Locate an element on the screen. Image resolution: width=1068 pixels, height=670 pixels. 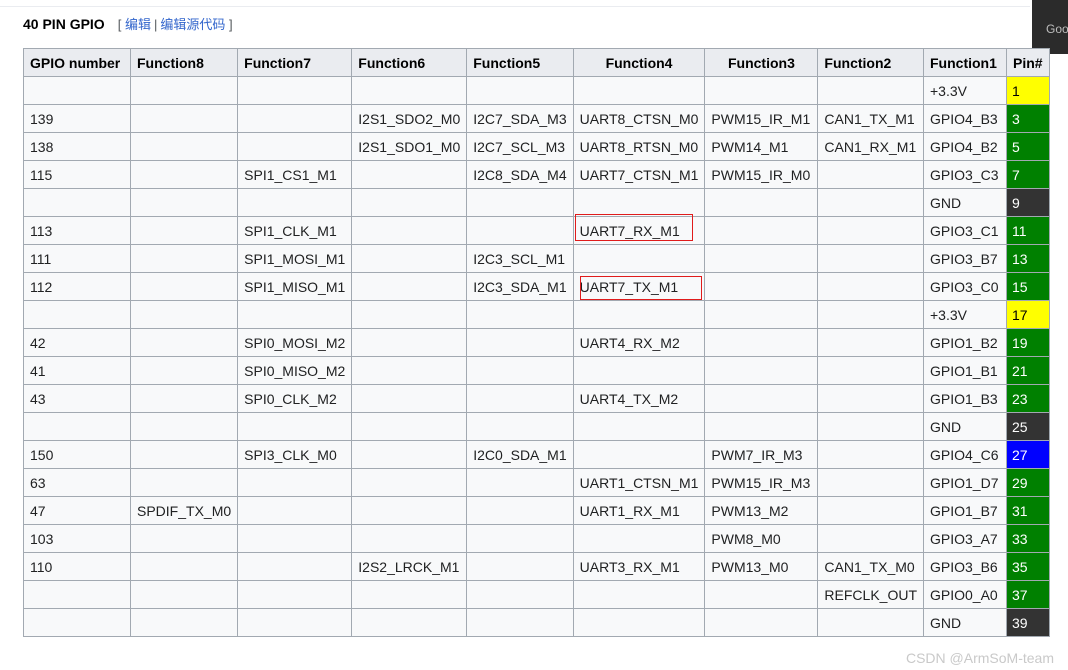
function1-cell: GPIO3_C3 is located at coordinates (965, 174).